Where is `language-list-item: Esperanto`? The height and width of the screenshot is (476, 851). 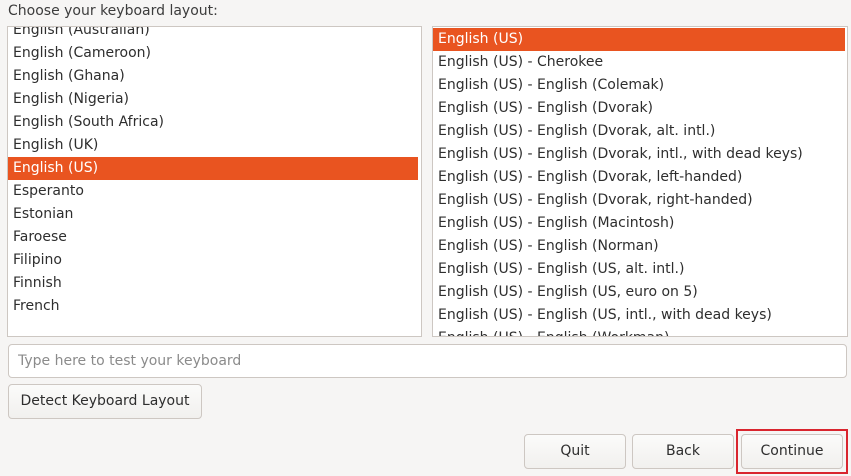 language-list-item: Esperanto is located at coordinates (214, 191).